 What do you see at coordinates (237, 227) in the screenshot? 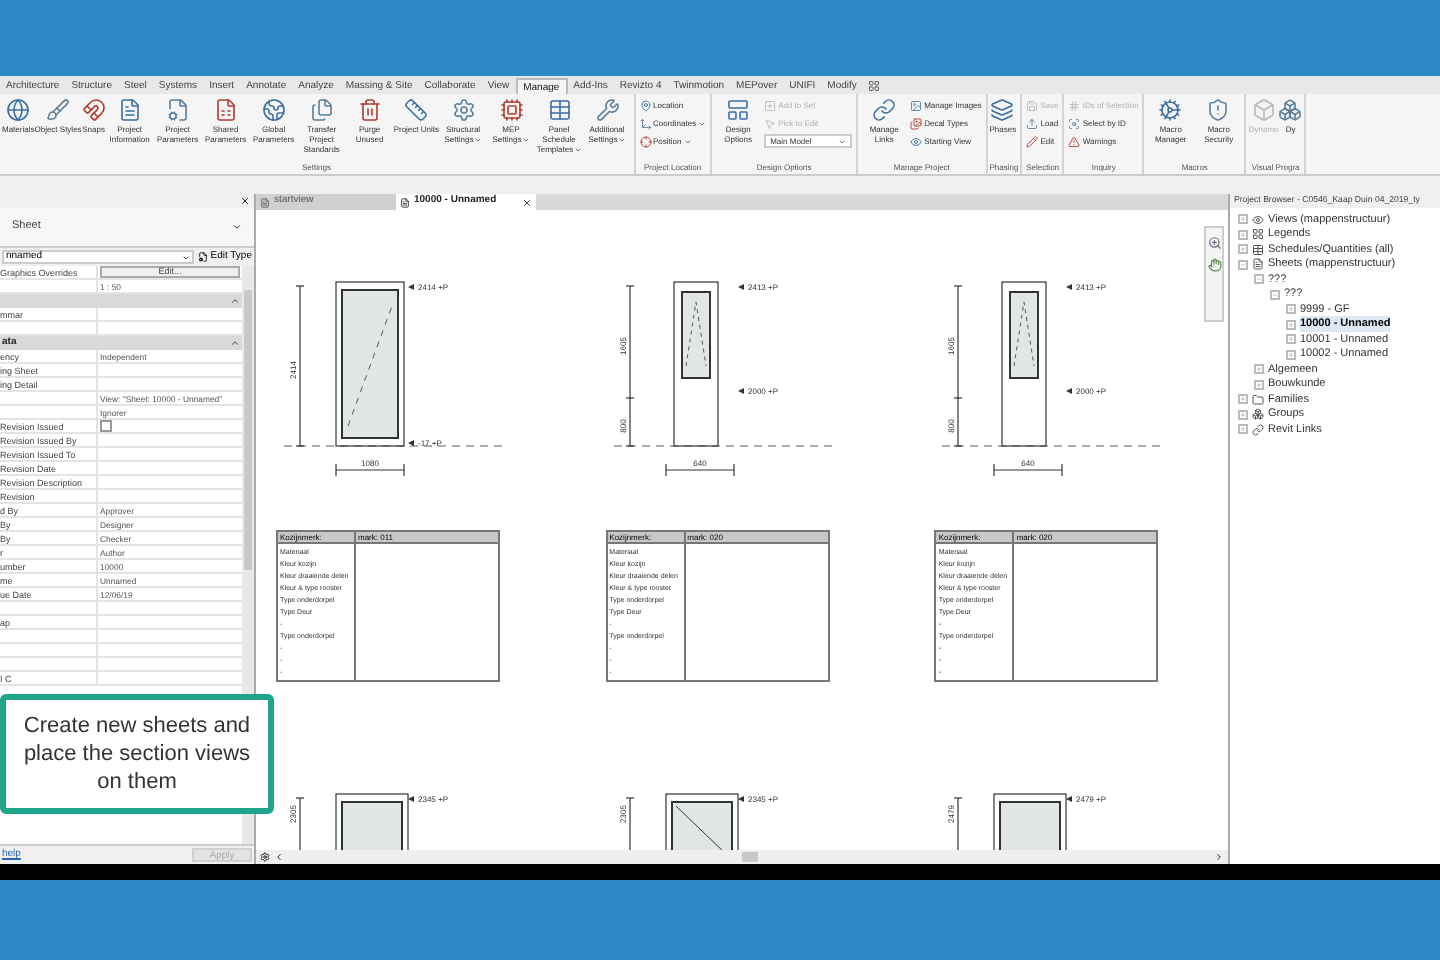
I see `caret-icon` at bounding box center [237, 227].